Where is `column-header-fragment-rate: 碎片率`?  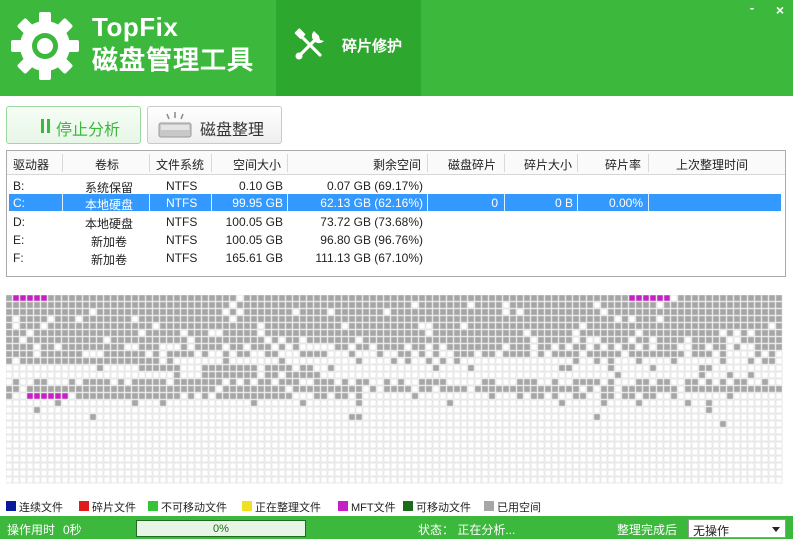
column-header-fragment-rate: 碎片率 is located at coordinates (623, 164).